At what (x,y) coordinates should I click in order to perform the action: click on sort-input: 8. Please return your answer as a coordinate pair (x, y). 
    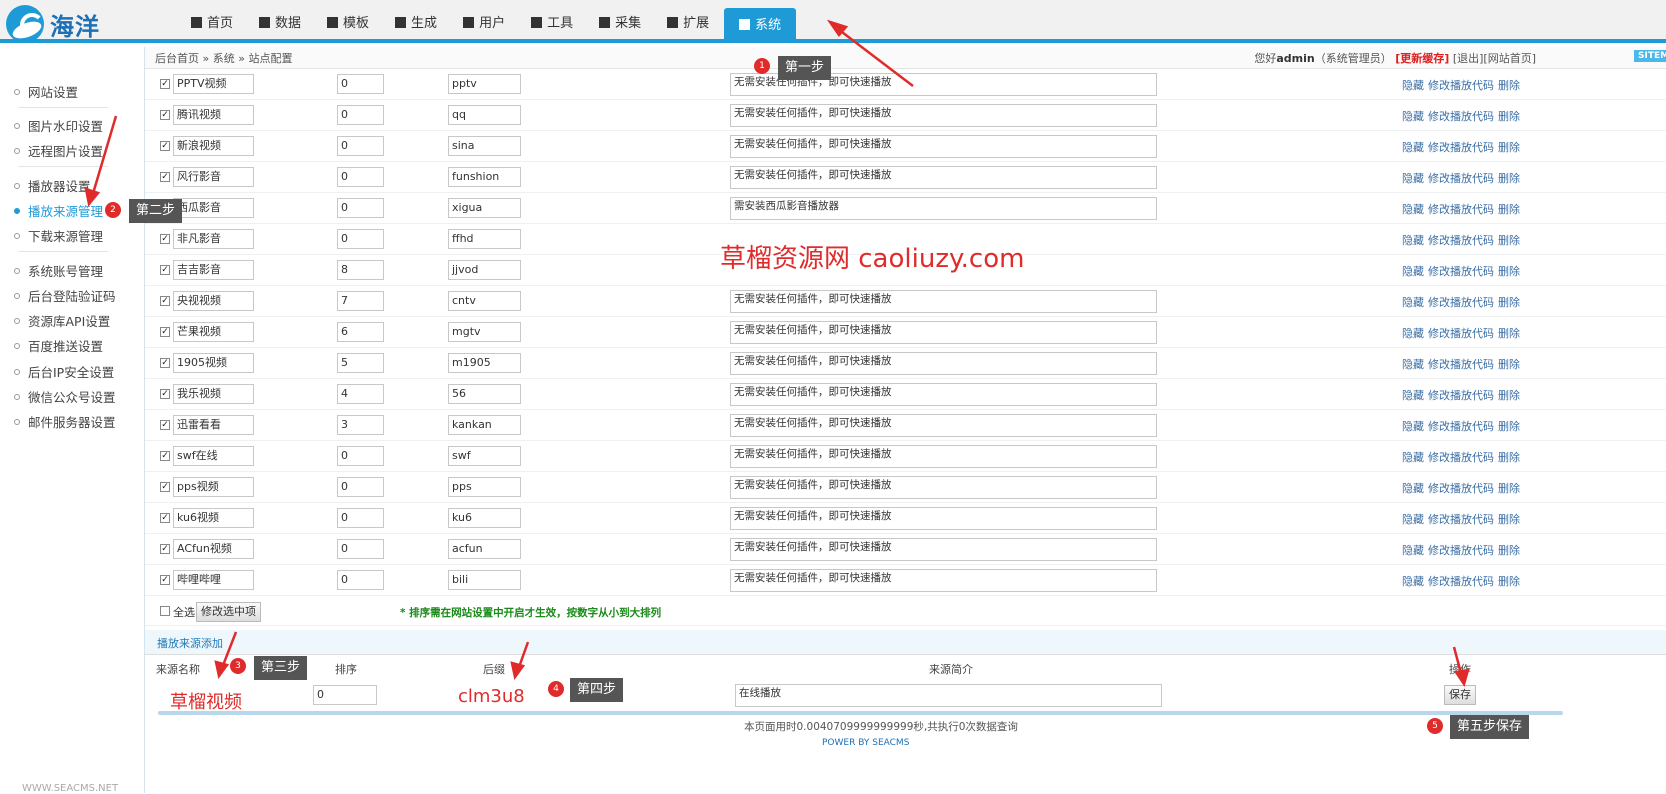
    Looking at the image, I should click on (360, 270).